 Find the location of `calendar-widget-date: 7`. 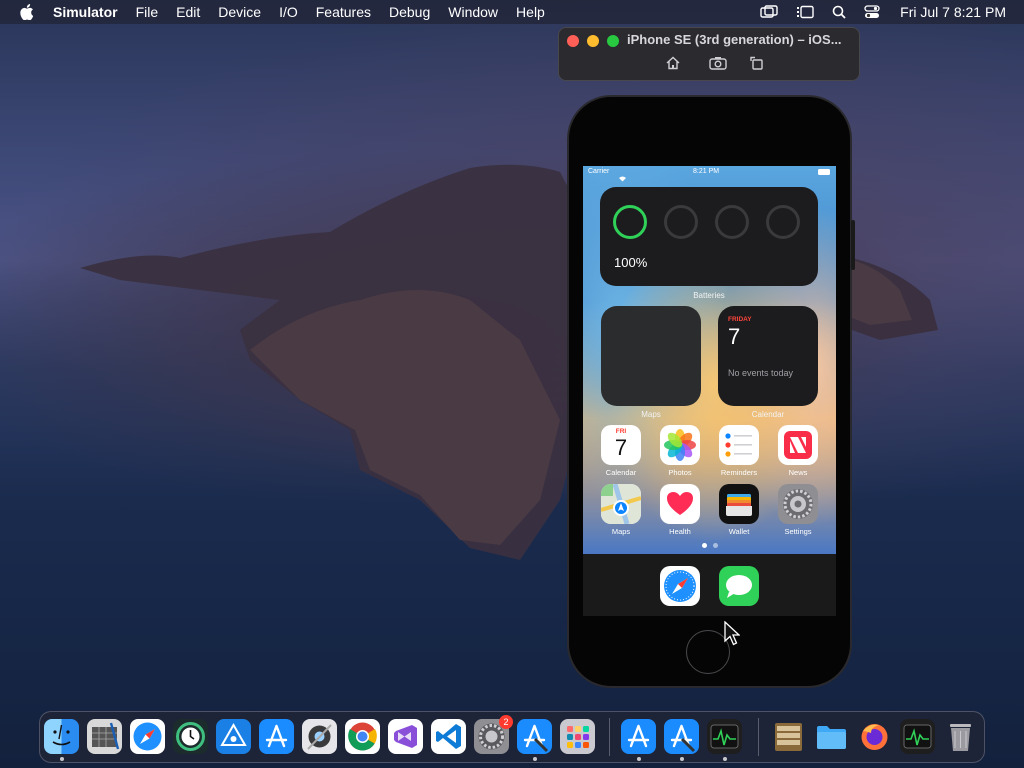

calendar-widget-date: 7 is located at coordinates (734, 336).